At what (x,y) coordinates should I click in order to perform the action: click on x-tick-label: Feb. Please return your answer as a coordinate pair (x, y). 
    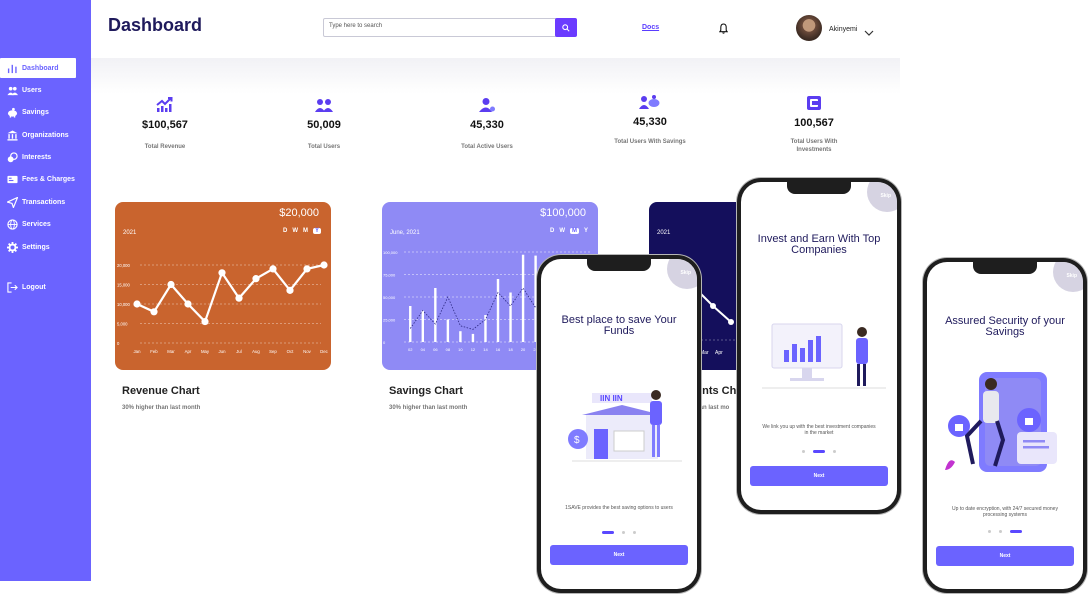
    Looking at the image, I should click on (154, 351).